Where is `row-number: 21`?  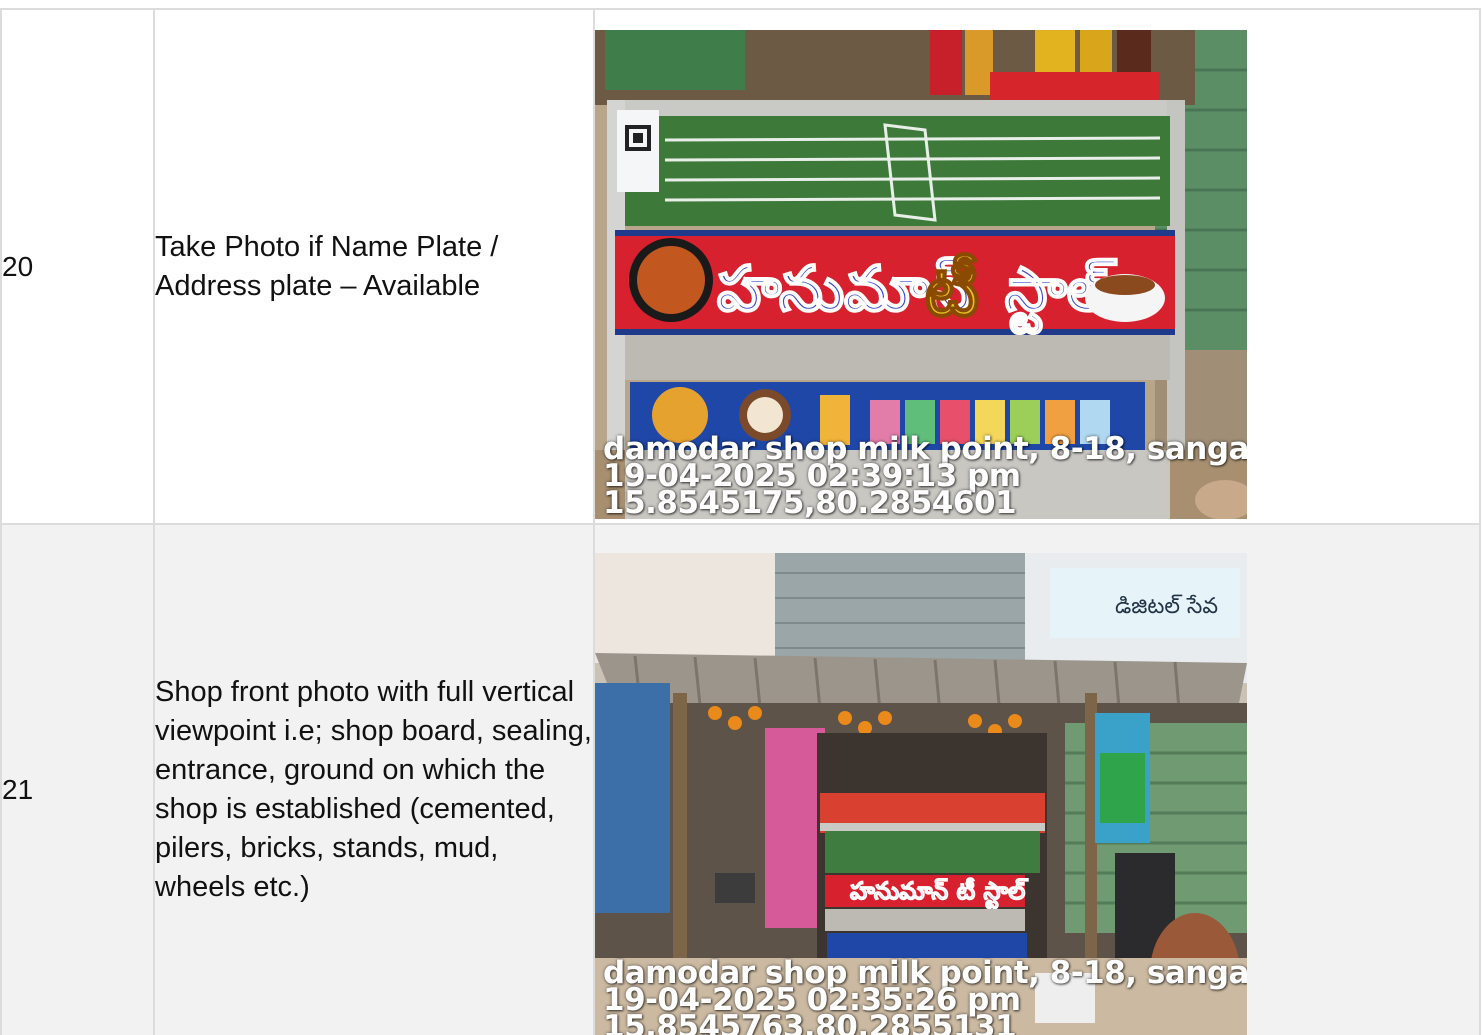 row-number: 21 is located at coordinates (77, 779).